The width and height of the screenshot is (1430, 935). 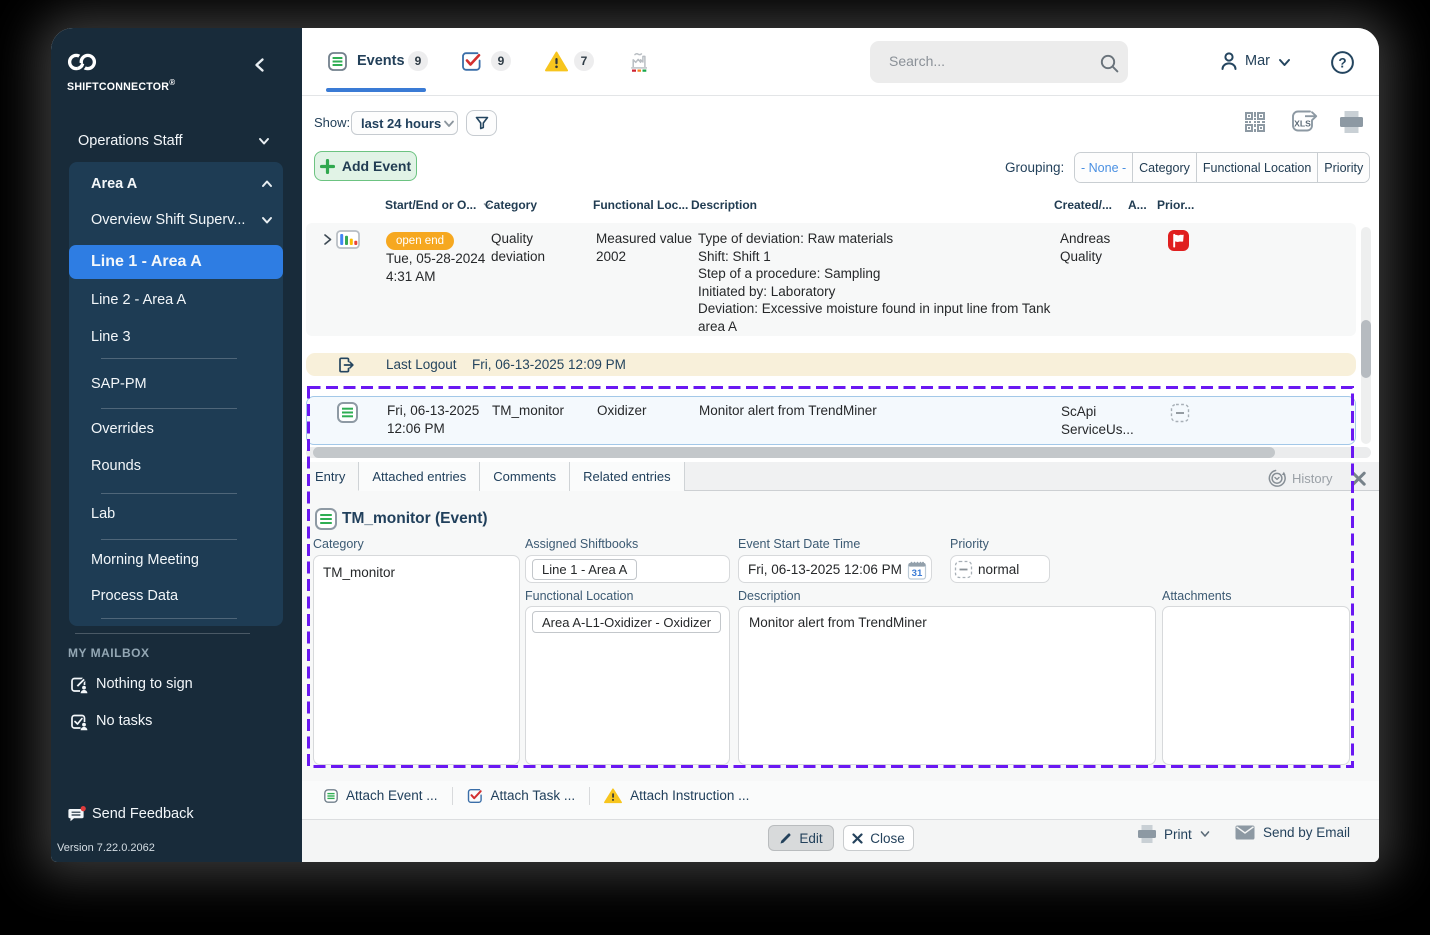 I want to click on time-range-select: last 24 hours, so click(x=404, y=123).